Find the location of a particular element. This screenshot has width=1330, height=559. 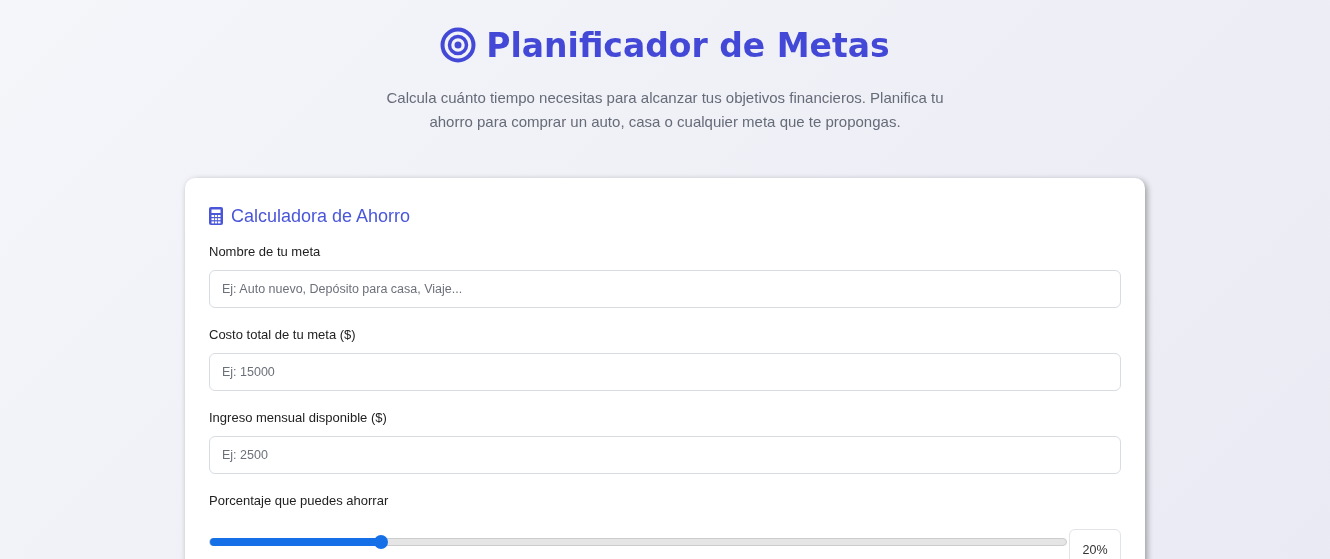

calculator-icon is located at coordinates (216, 216).